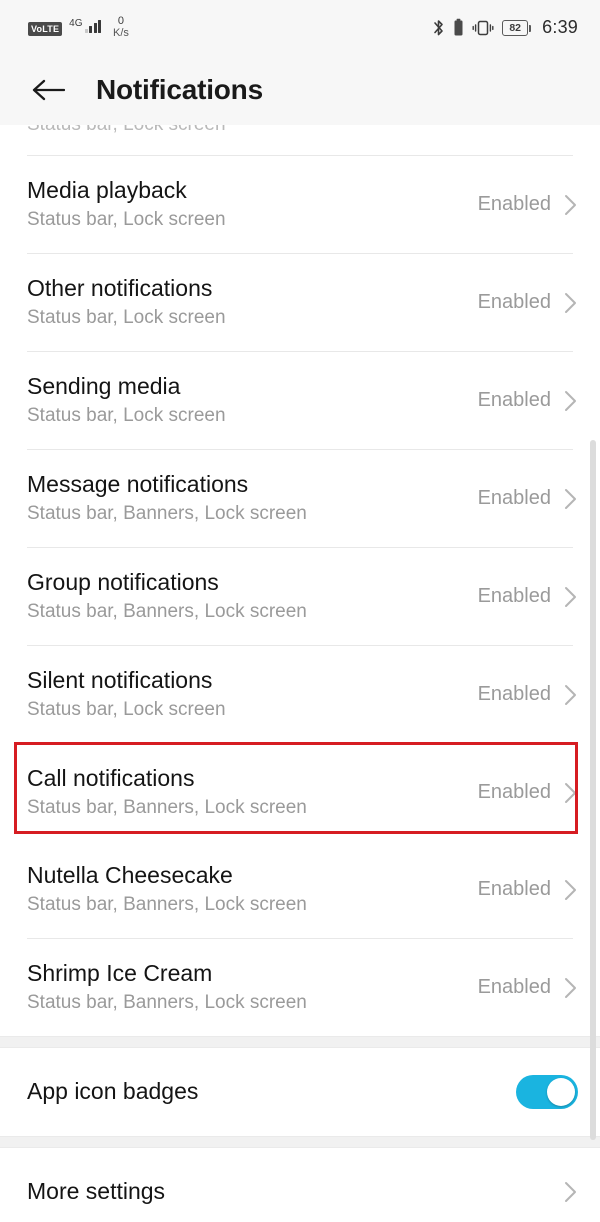 This screenshot has height=1222, width=600. I want to click on list-item-title: Shrimp Ice Cream, so click(120, 973).